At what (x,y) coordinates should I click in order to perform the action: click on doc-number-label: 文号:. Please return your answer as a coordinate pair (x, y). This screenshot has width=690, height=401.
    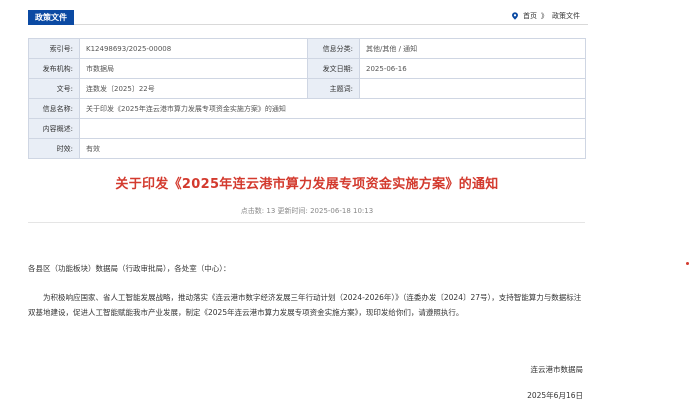
    Looking at the image, I should click on (54, 88).